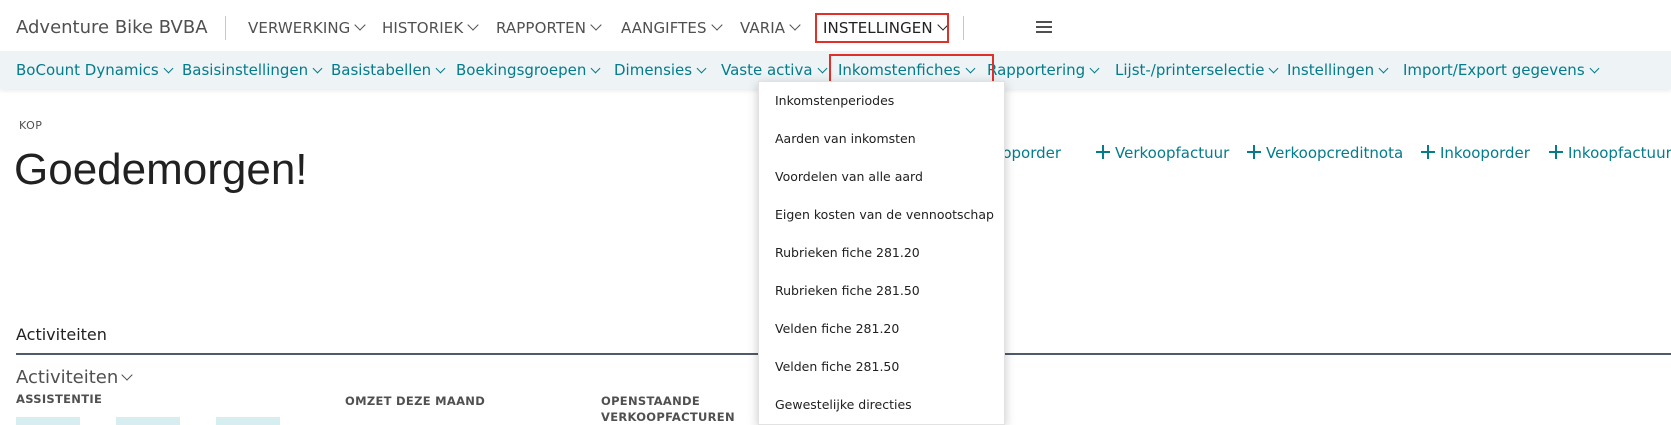  Describe the element at coordinates (423, 28) in the screenshot. I see `topnav-label: HISTORIEK` at that location.